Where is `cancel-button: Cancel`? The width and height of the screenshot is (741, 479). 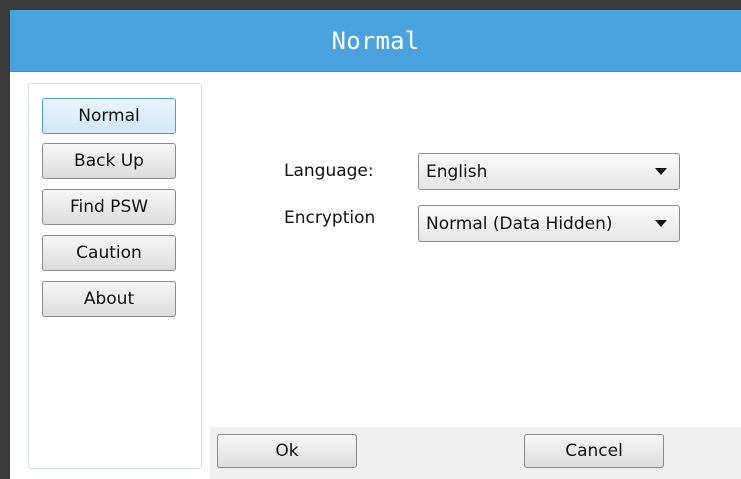 cancel-button: Cancel is located at coordinates (594, 451).